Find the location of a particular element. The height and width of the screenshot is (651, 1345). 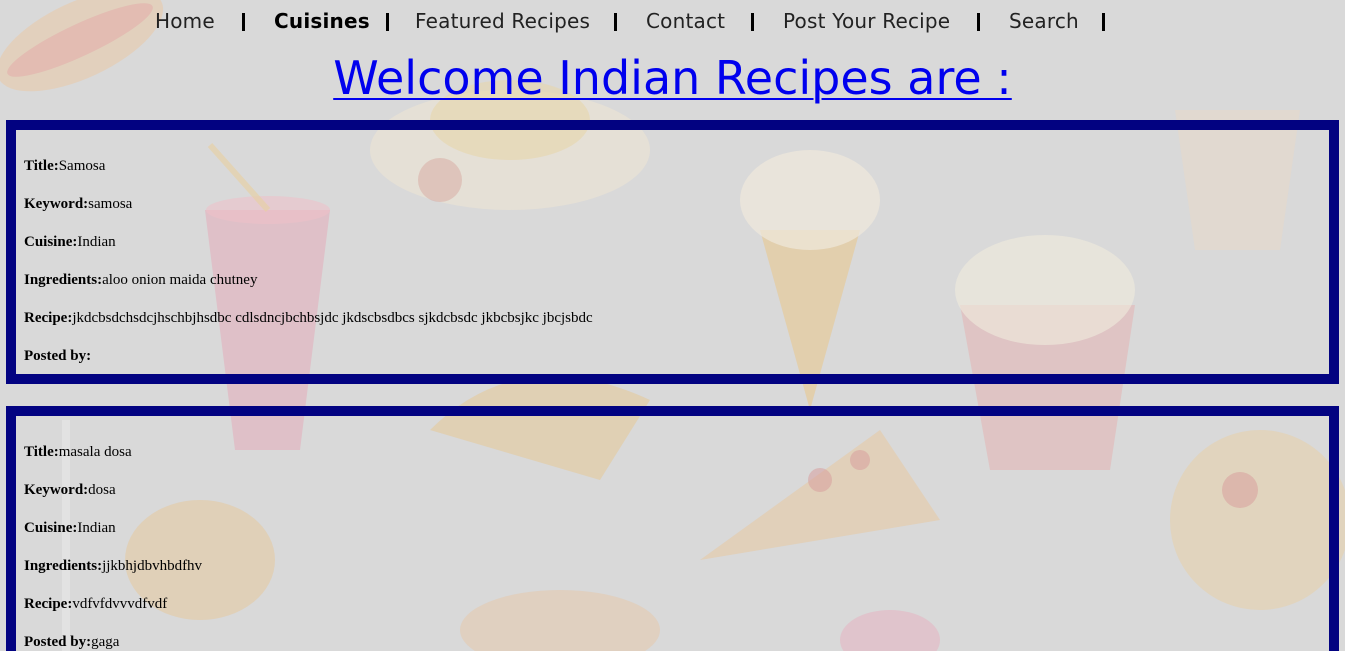

recipe-posted-by-value: gaga is located at coordinates (105, 642).